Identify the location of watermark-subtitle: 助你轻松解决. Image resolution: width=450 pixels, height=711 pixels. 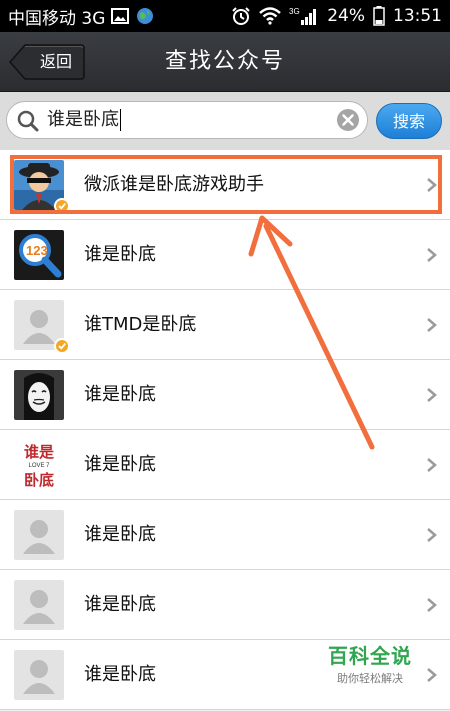
(370, 678).